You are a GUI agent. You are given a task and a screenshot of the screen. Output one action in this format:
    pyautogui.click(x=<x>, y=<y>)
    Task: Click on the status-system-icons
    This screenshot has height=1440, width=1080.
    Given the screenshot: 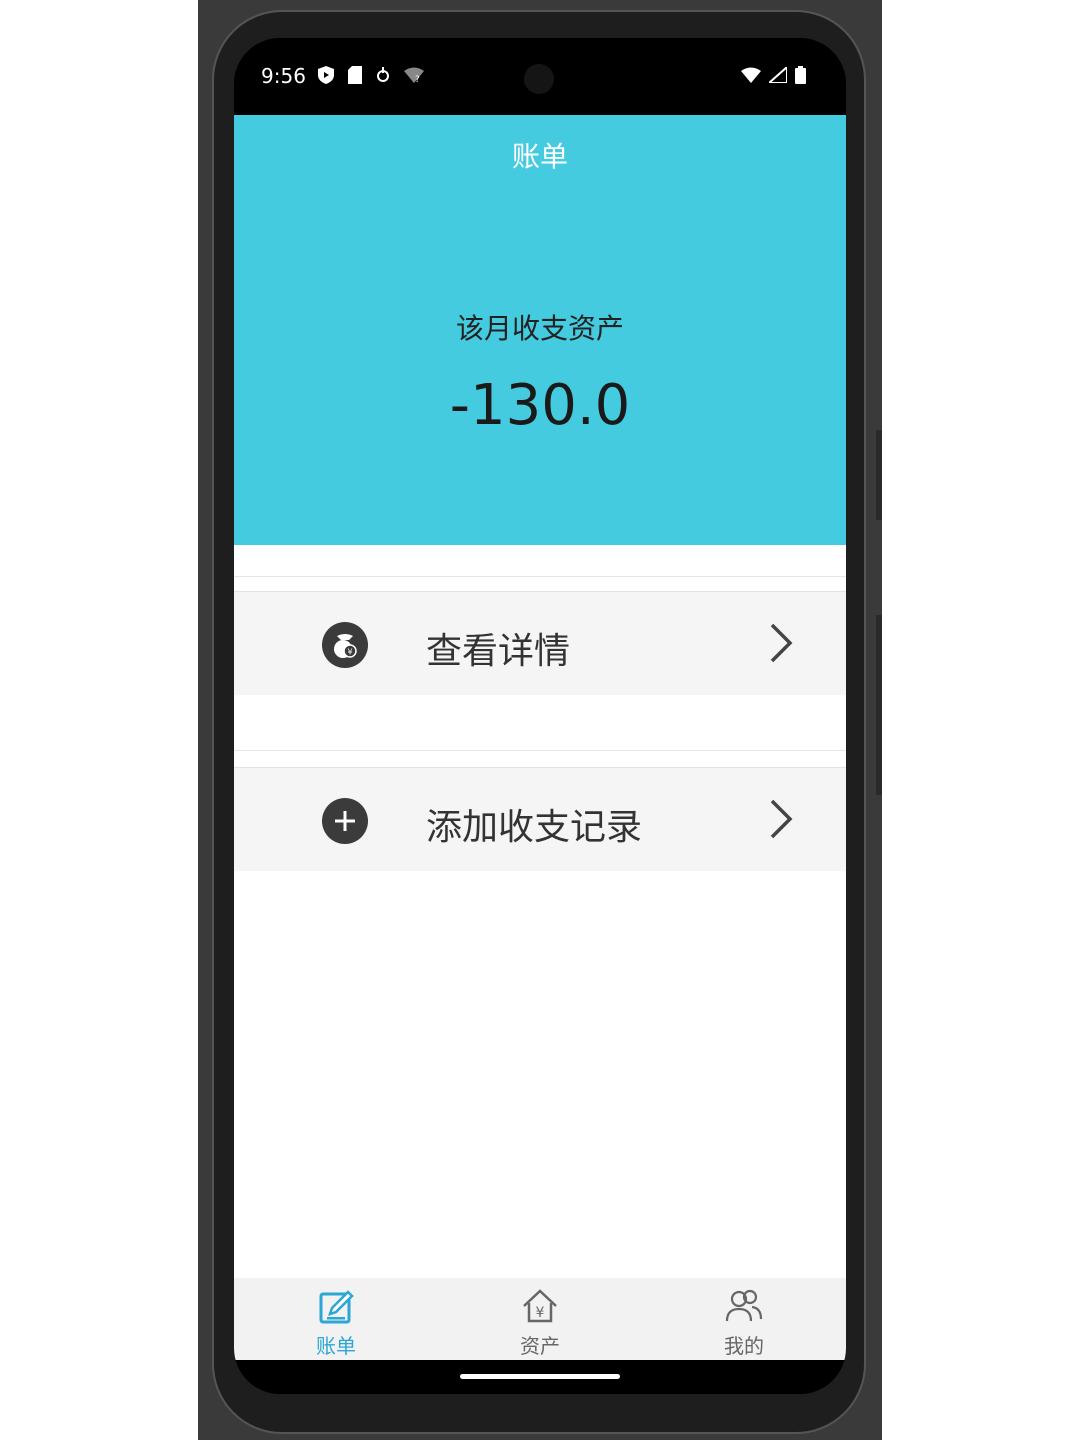 What is the action you would take?
    pyautogui.click(x=773, y=75)
    